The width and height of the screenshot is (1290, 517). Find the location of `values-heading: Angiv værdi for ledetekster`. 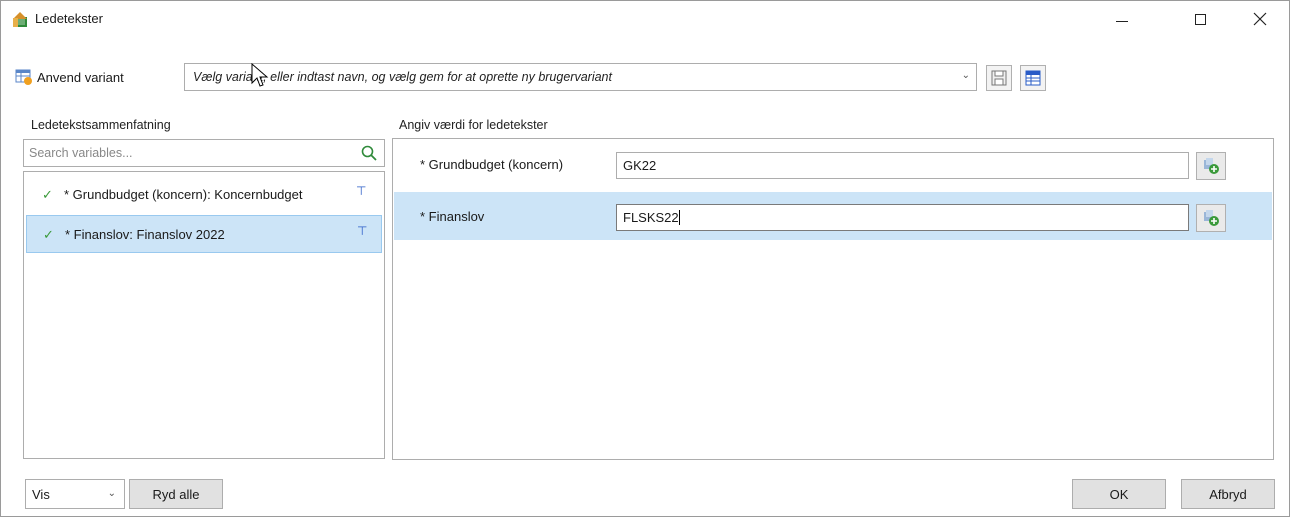

values-heading: Angiv værdi for ledetekster is located at coordinates (473, 125).